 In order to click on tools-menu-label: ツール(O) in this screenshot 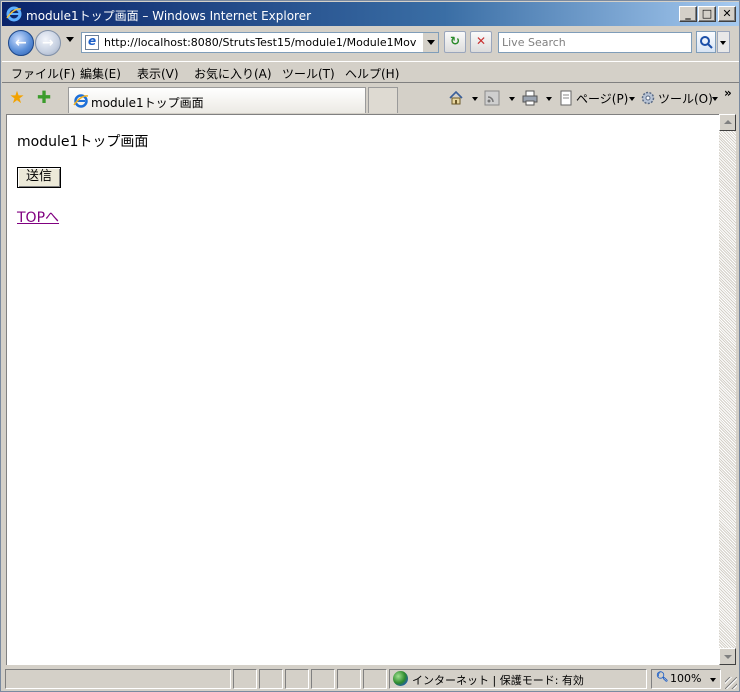, I will do `click(685, 98)`.